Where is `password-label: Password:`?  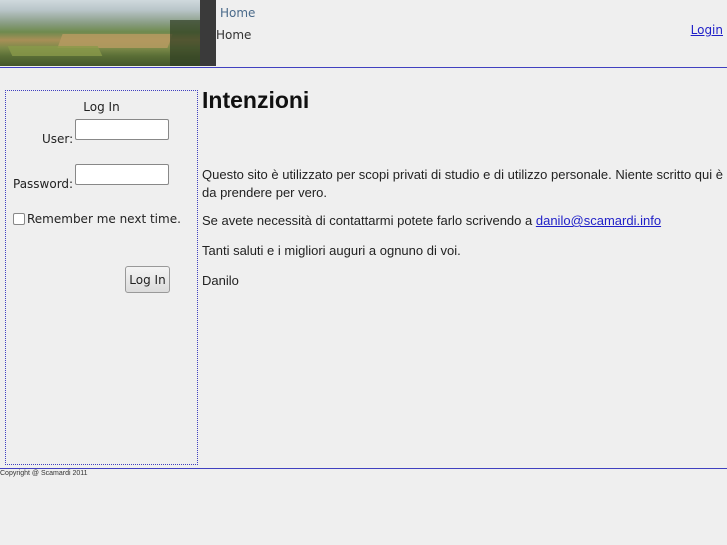
password-label: Password: is located at coordinates (43, 184).